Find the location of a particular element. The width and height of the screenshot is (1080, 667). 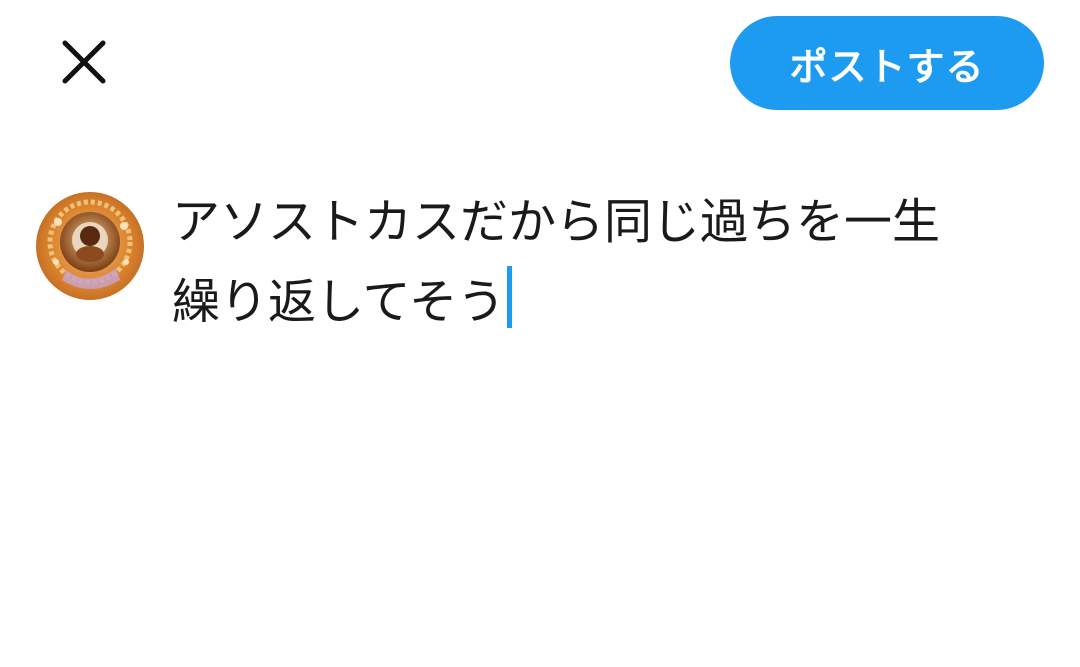

compose-text-line-2: 繰り返してそう is located at coordinates (339, 302).